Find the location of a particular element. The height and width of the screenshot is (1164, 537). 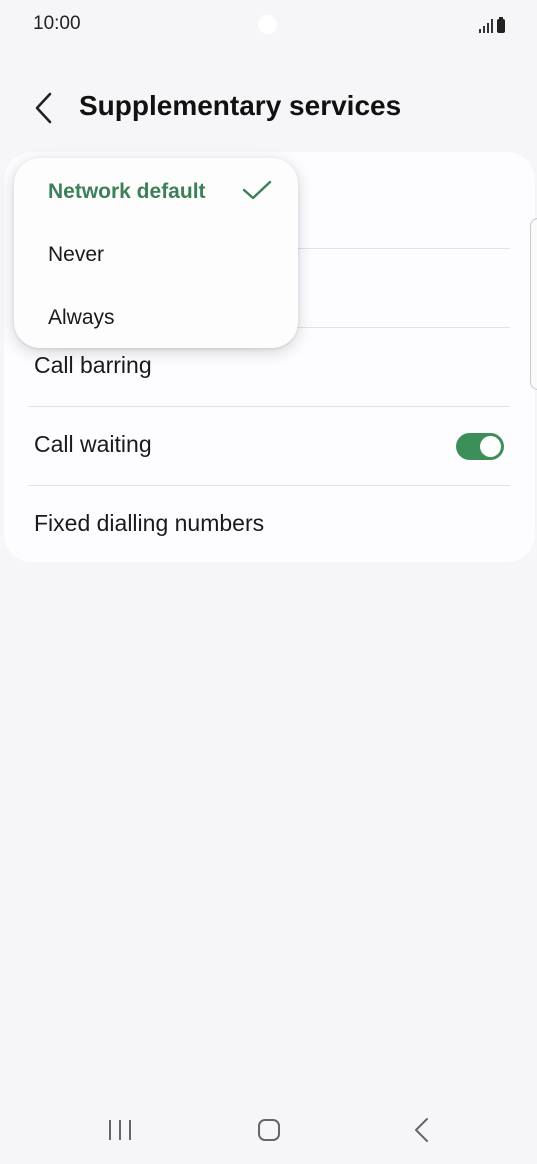

back-button is located at coordinates (45, 108).